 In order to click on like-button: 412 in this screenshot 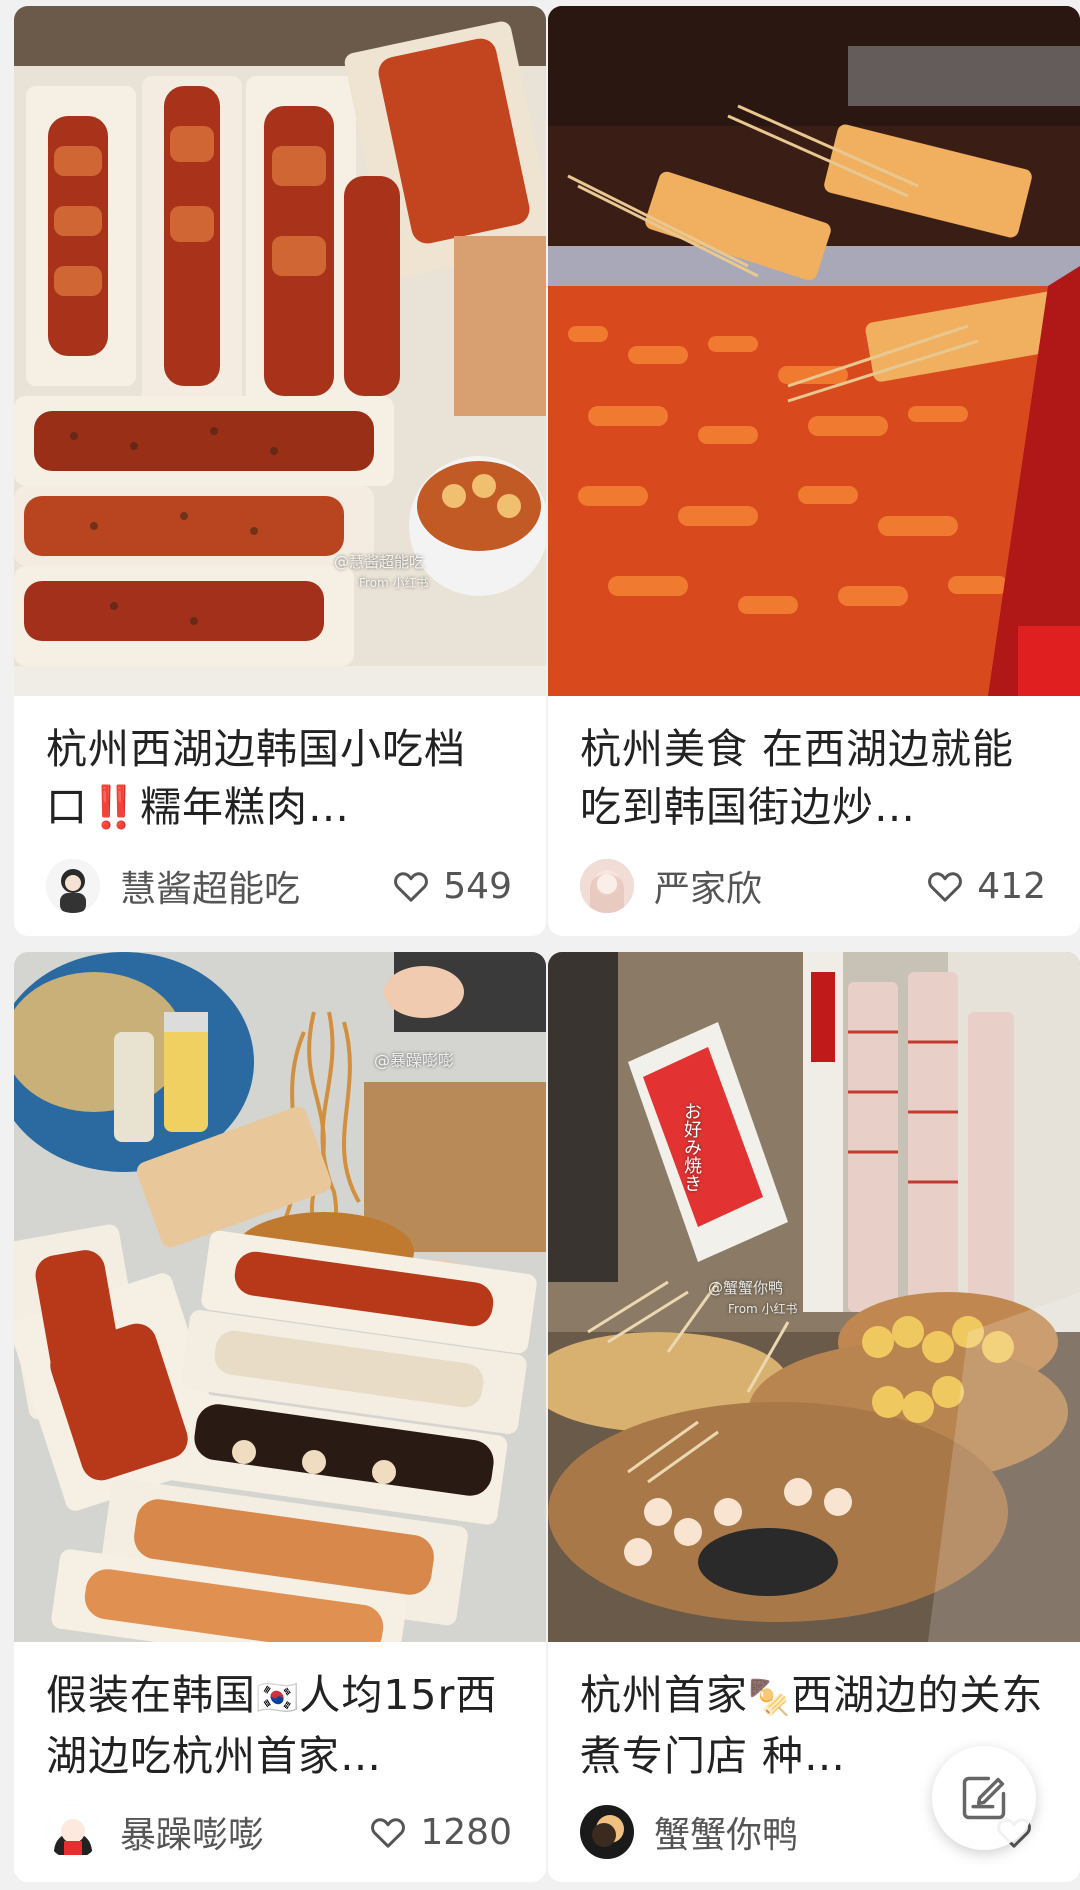, I will do `click(985, 886)`.